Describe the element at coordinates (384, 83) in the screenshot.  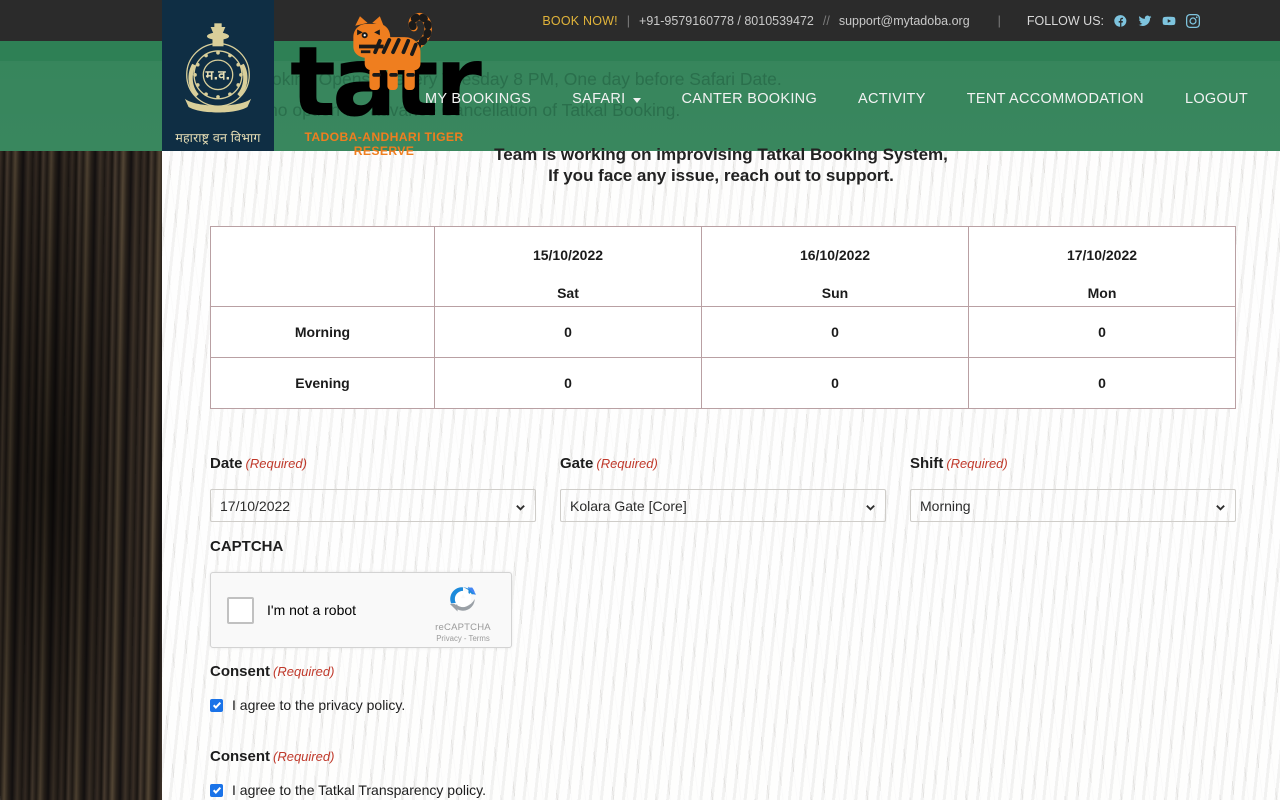
I see `tatr-logo: tatr TADOBA-ANDHARI TIGER RESERVE` at that location.